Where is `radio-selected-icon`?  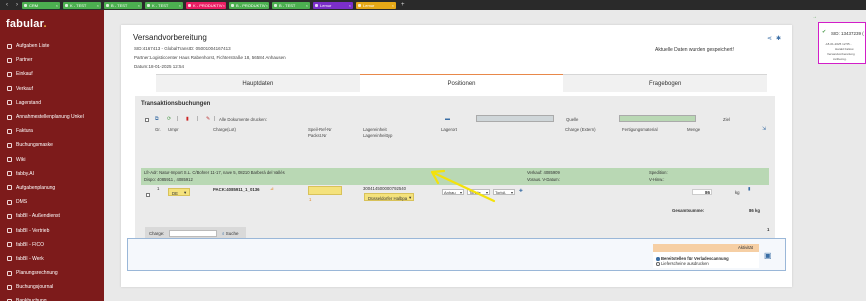
radio-selected-icon is located at coordinates (658, 259).